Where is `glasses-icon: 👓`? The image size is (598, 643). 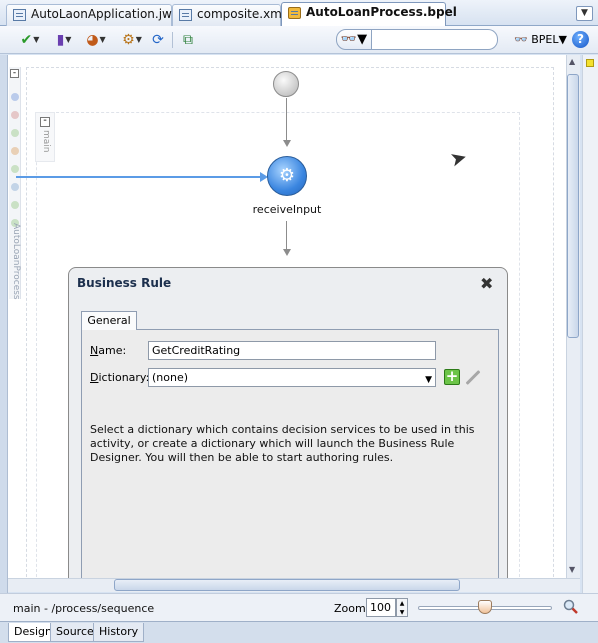 glasses-icon: 👓 is located at coordinates (521, 39).